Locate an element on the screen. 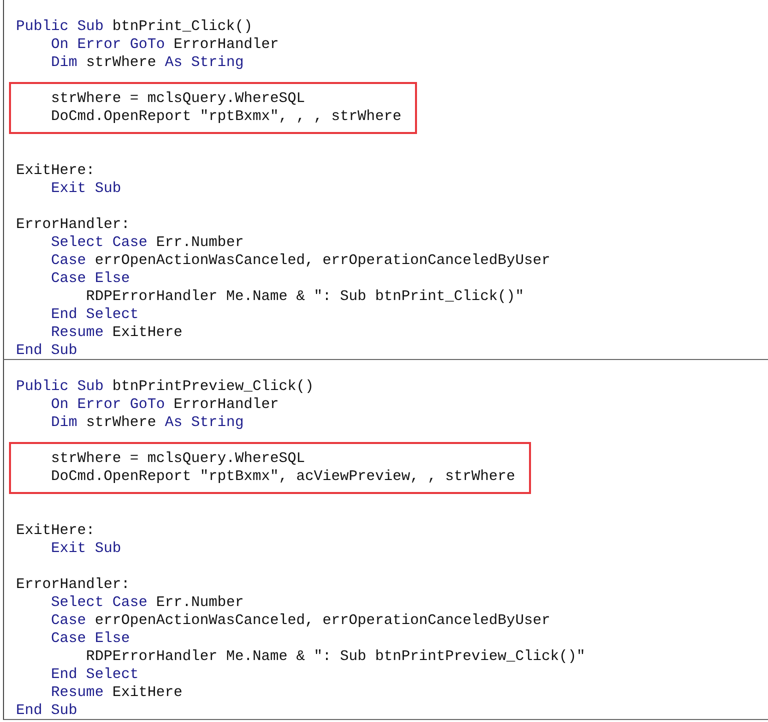 This screenshot has width=768, height=722. code-line: DoCmd.OpenReport "rptBxmx", , , strWhere is located at coordinates (226, 117).